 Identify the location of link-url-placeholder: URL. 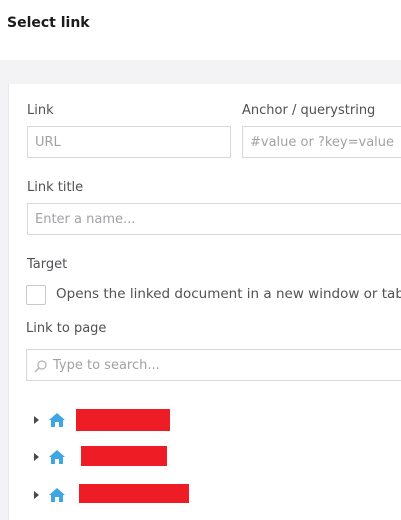
(48, 142).